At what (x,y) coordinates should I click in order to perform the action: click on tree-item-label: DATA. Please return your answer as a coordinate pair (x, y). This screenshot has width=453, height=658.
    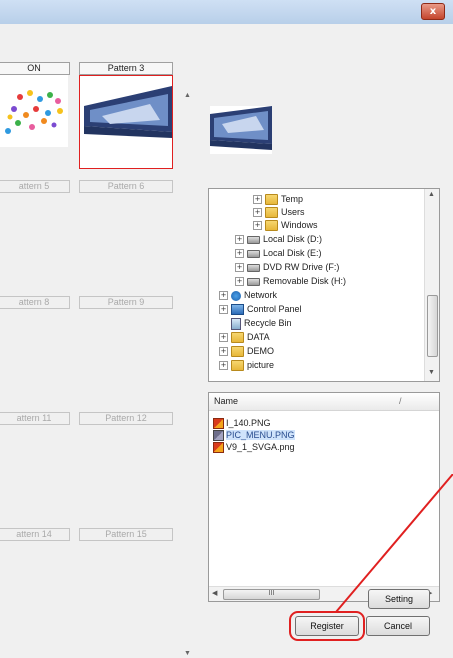
    Looking at the image, I should click on (258, 337).